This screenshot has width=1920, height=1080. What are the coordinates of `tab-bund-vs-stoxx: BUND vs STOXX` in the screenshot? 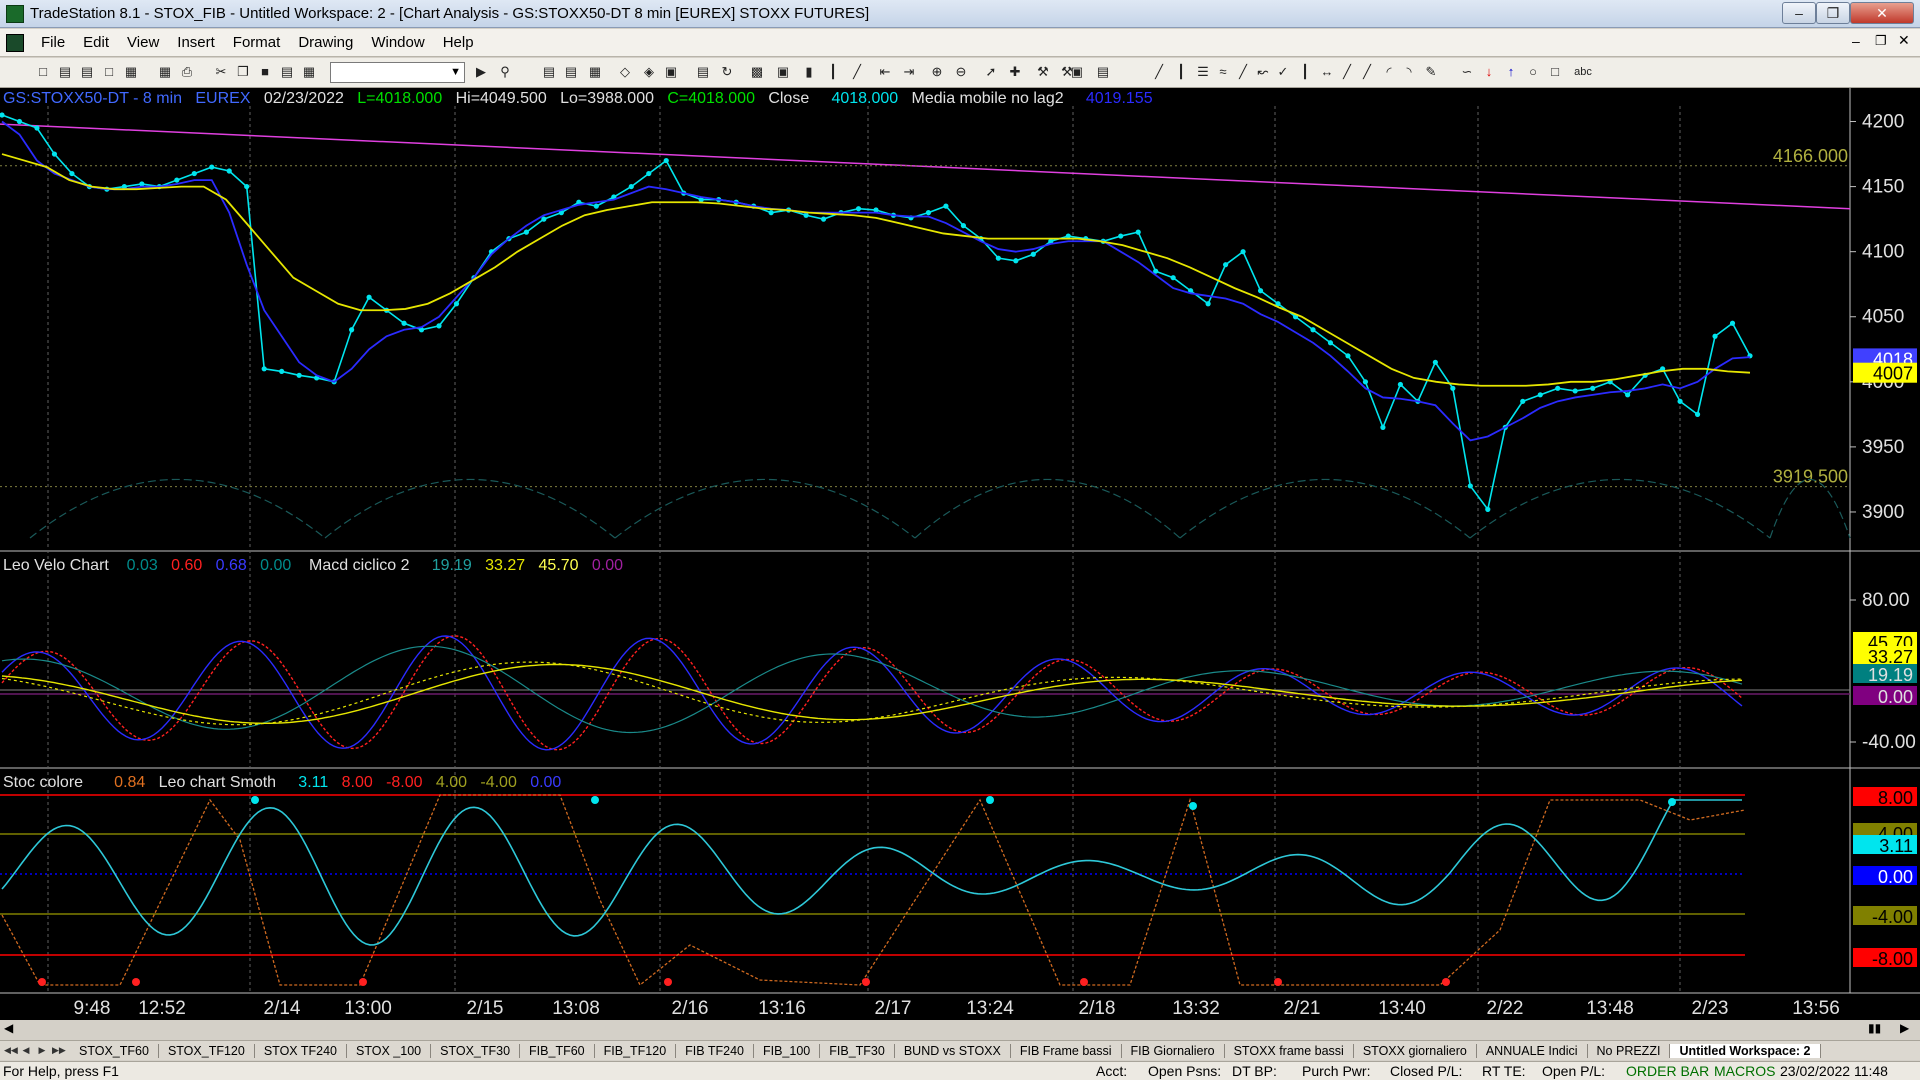 It's located at (953, 1050).